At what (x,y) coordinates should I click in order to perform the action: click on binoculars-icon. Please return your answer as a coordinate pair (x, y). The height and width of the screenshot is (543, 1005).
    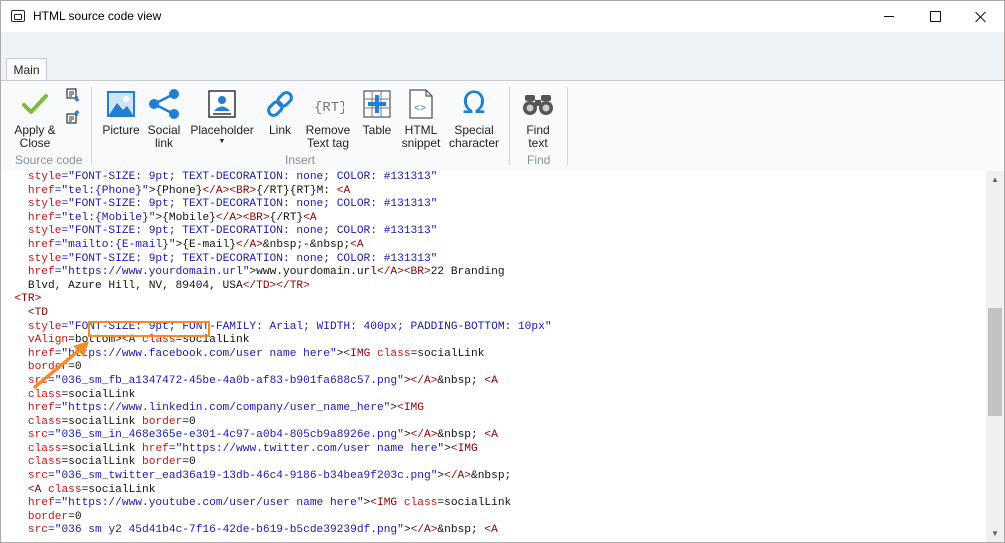
    Looking at the image, I should click on (538, 104).